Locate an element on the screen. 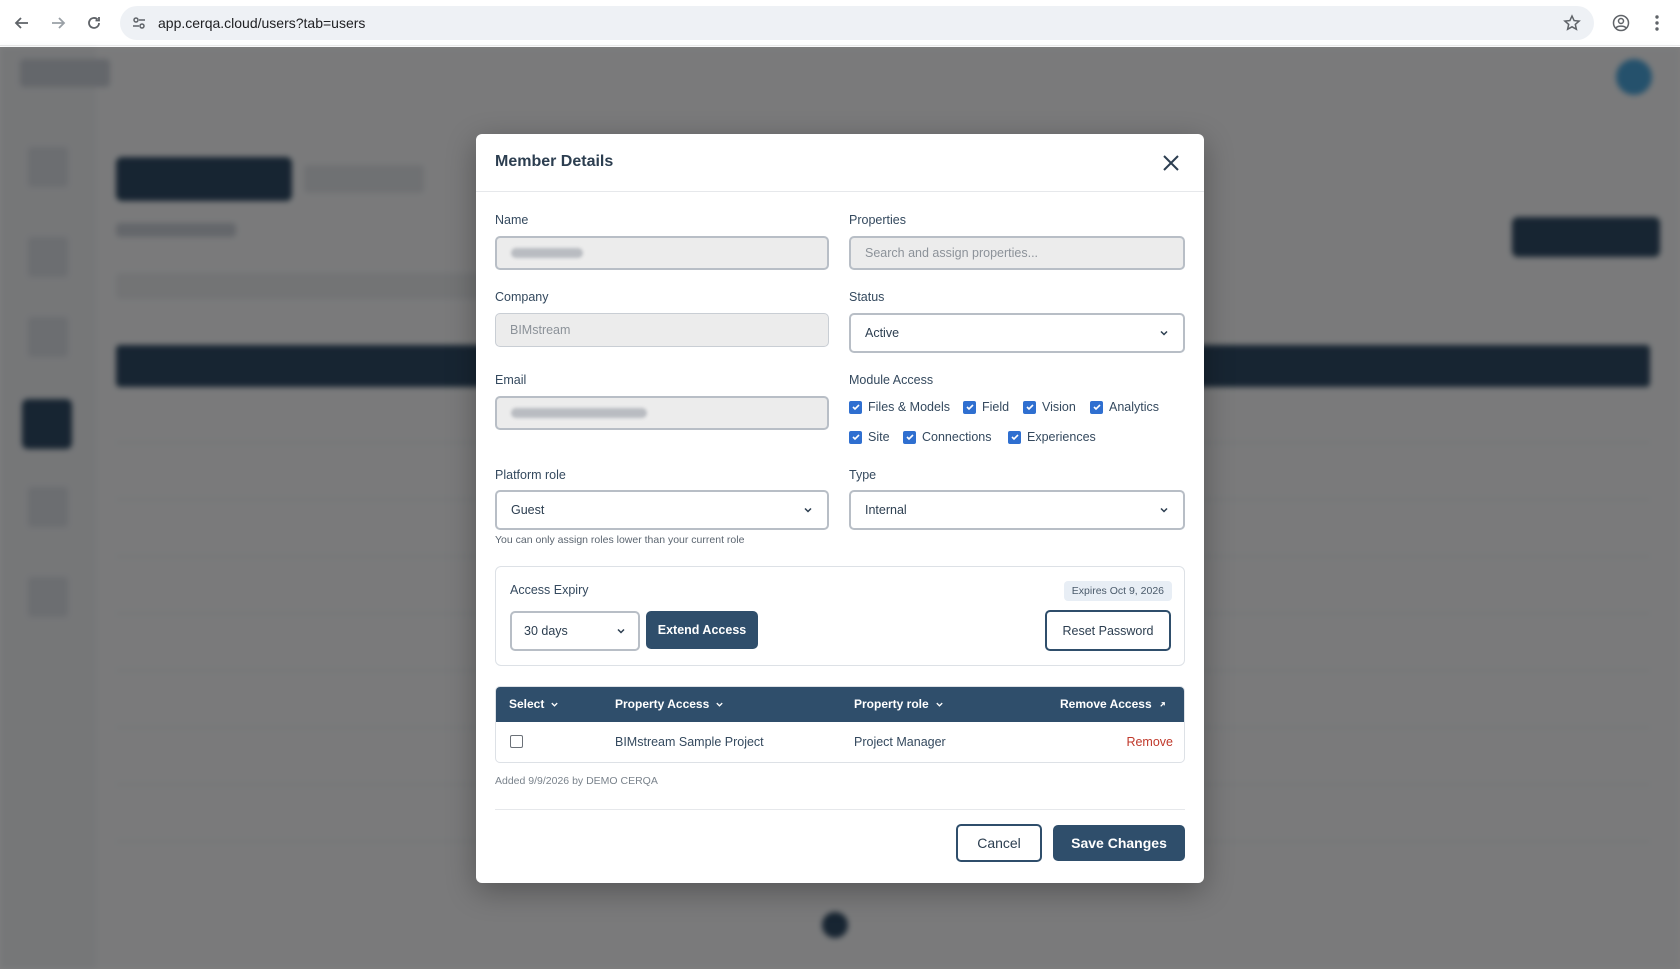  remove-access-link: Remove is located at coordinates (1149, 742).